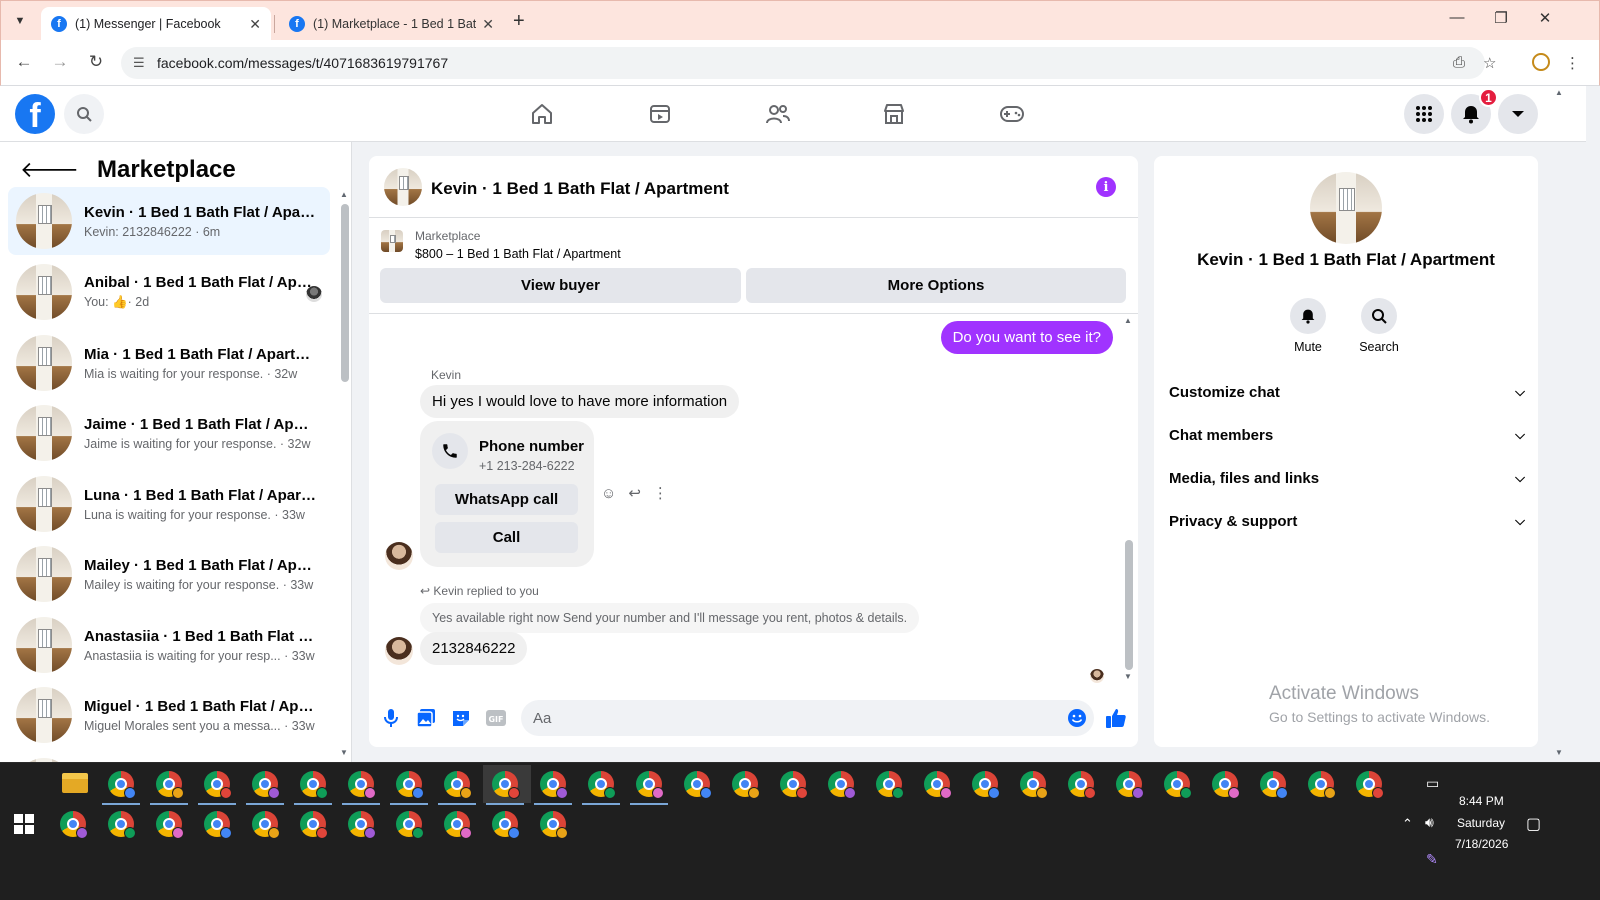  What do you see at coordinates (169, 757) in the screenshot?
I see `conversation-item` at bounding box center [169, 757].